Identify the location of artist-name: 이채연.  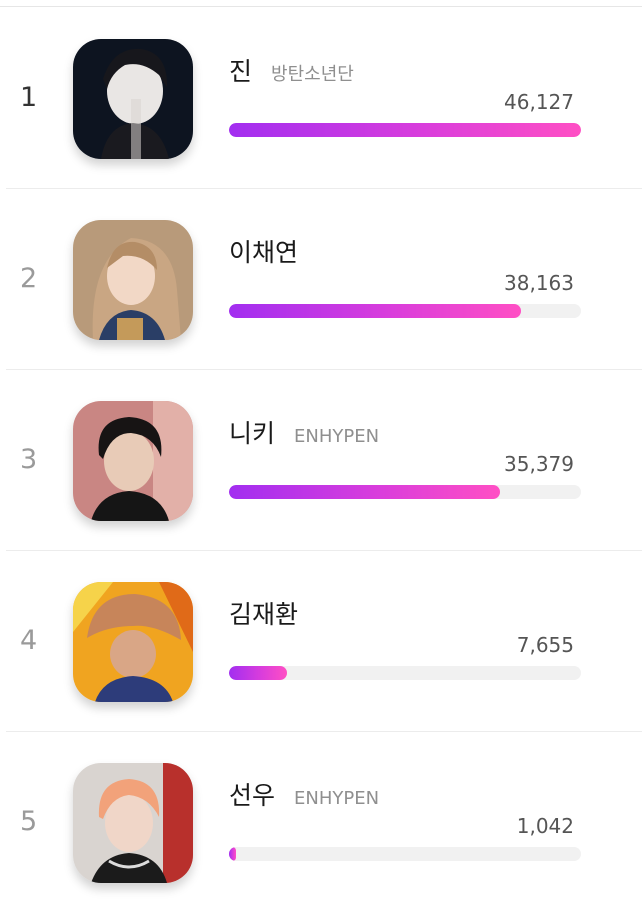
(264, 252).